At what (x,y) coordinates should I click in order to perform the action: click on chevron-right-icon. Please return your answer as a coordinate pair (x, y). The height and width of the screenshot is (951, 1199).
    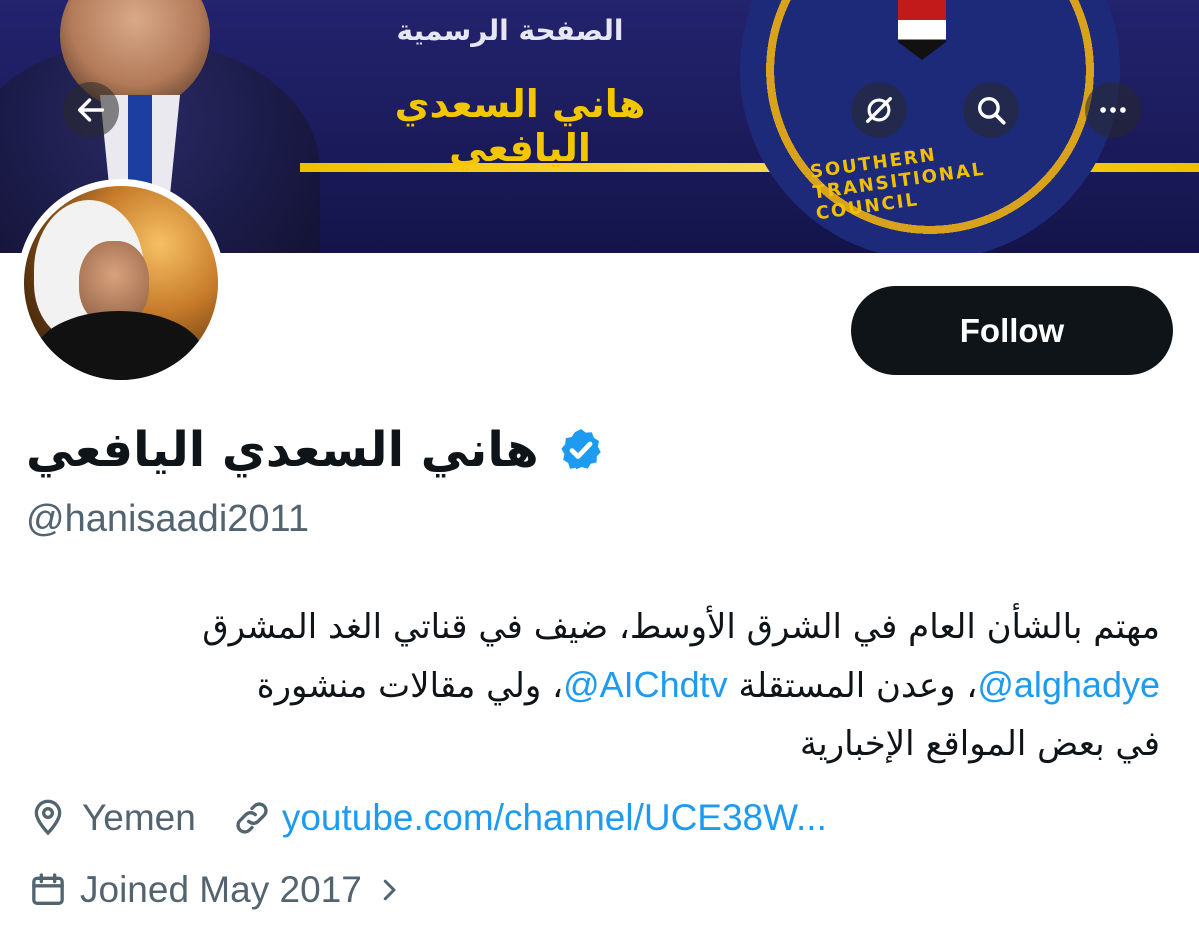
    Looking at the image, I should click on (389, 890).